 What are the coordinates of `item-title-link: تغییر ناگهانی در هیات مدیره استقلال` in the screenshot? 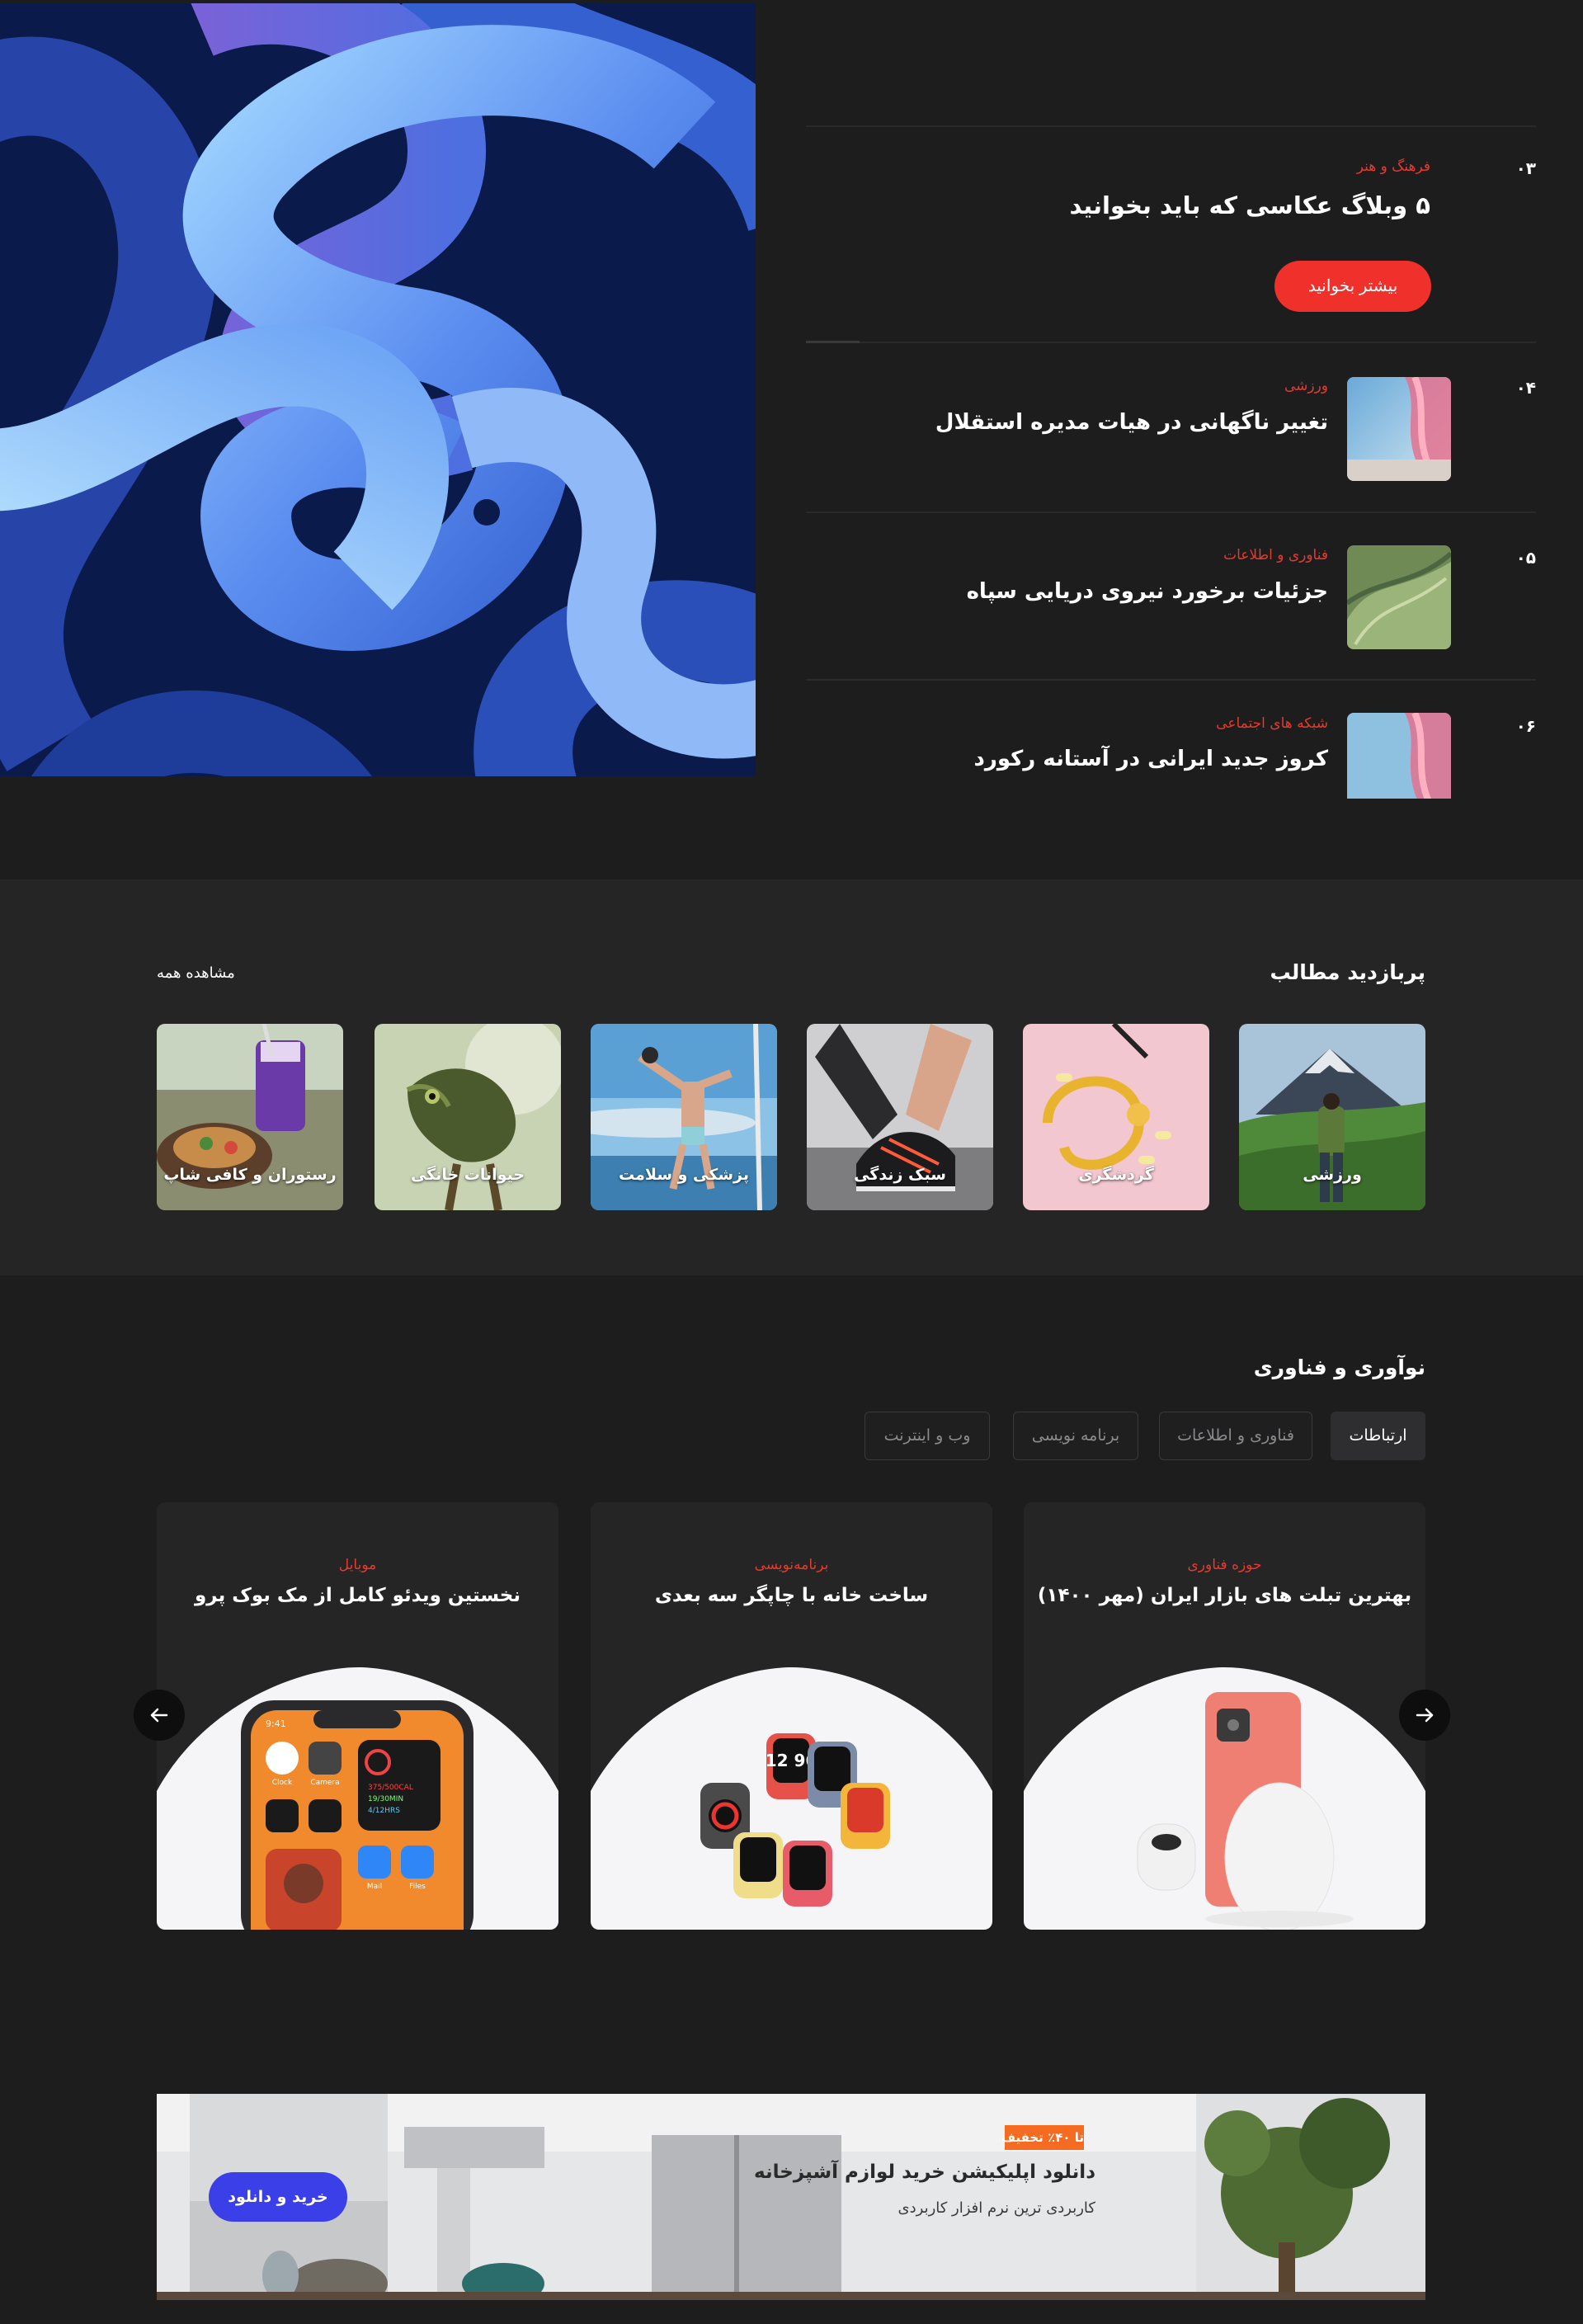 It's located at (1131, 422).